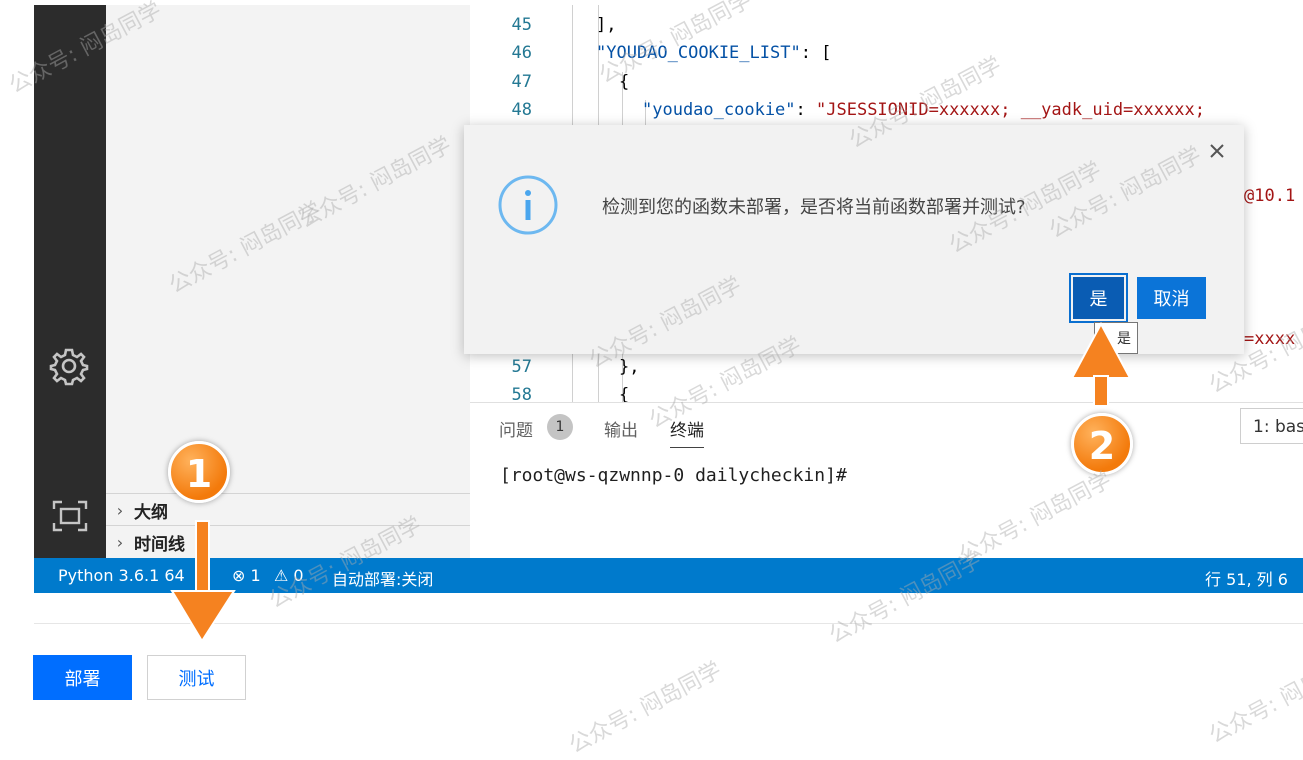 The height and width of the screenshot is (760, 1303). Describe the element at coordinates (521, 25) in the screenshot. I see `line-number: 45` at that location.